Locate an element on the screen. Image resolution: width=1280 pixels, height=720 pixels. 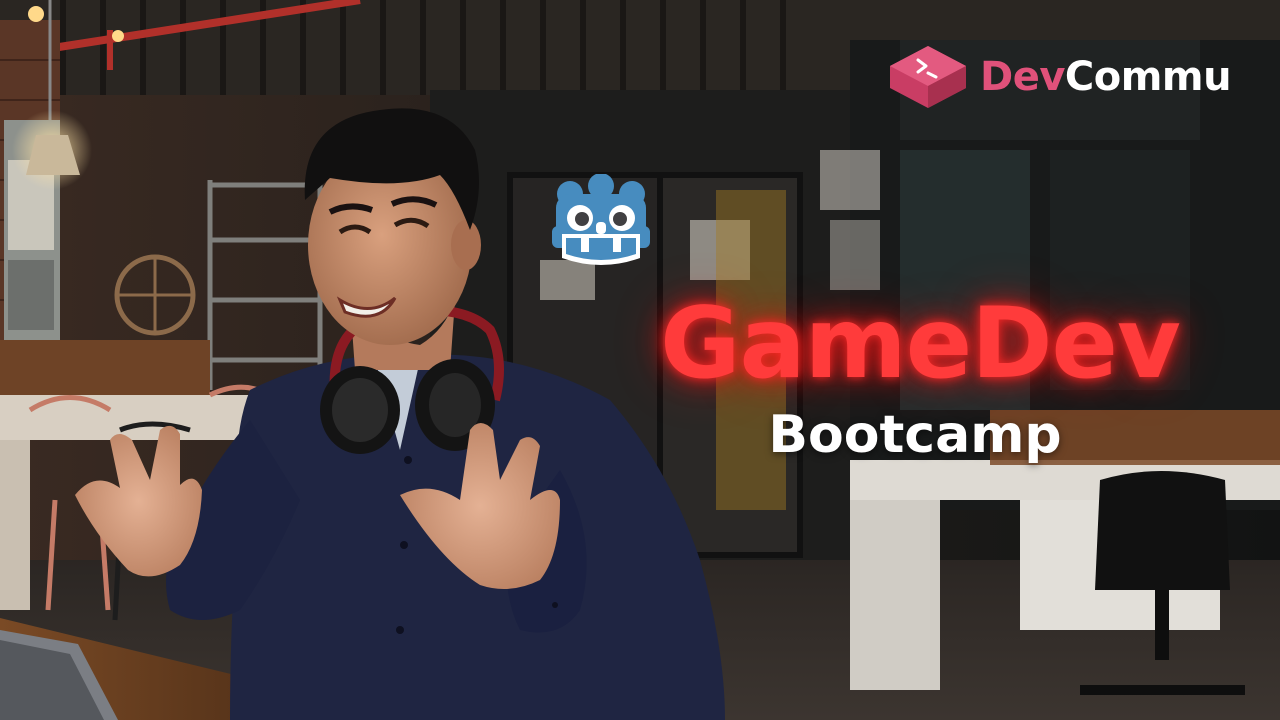
brand-name-part1: Dev is located at coordinates (1022, 77).